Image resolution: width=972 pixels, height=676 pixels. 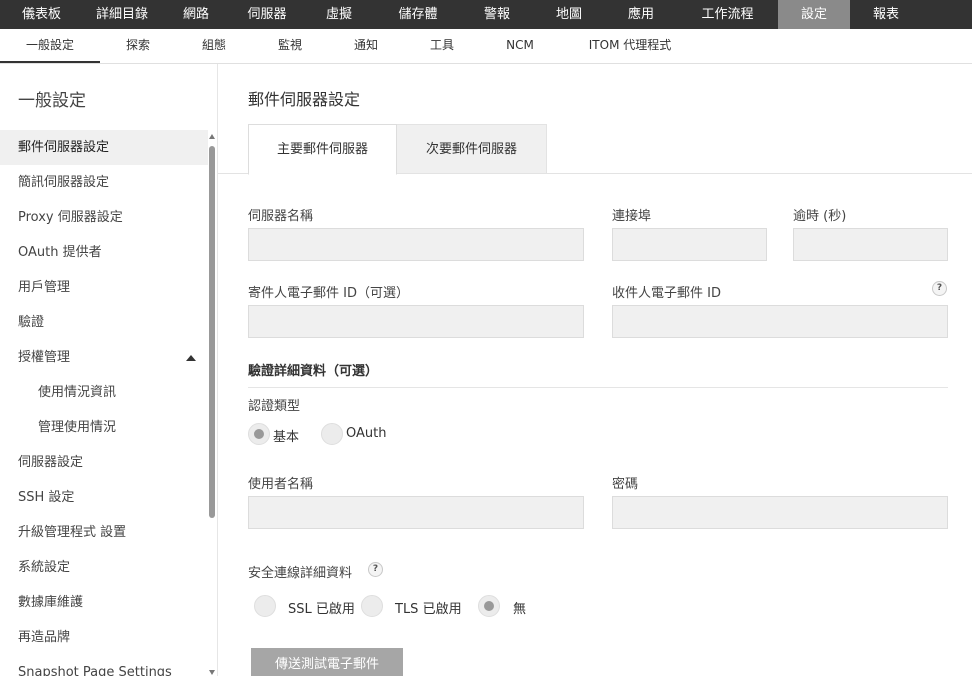 I want to click on timeout-label: 逾時 (秒), so click(x=820, y=216).